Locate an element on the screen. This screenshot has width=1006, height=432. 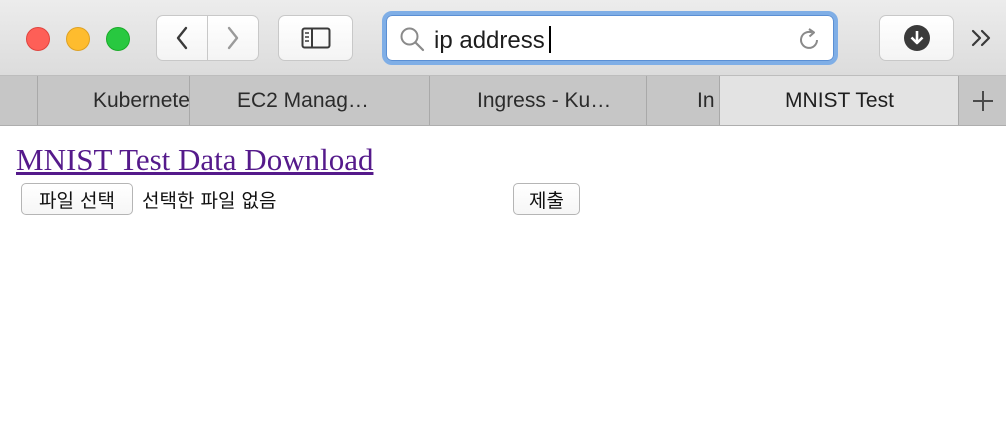
address-input: ip address is located at coordinates (492, 40).